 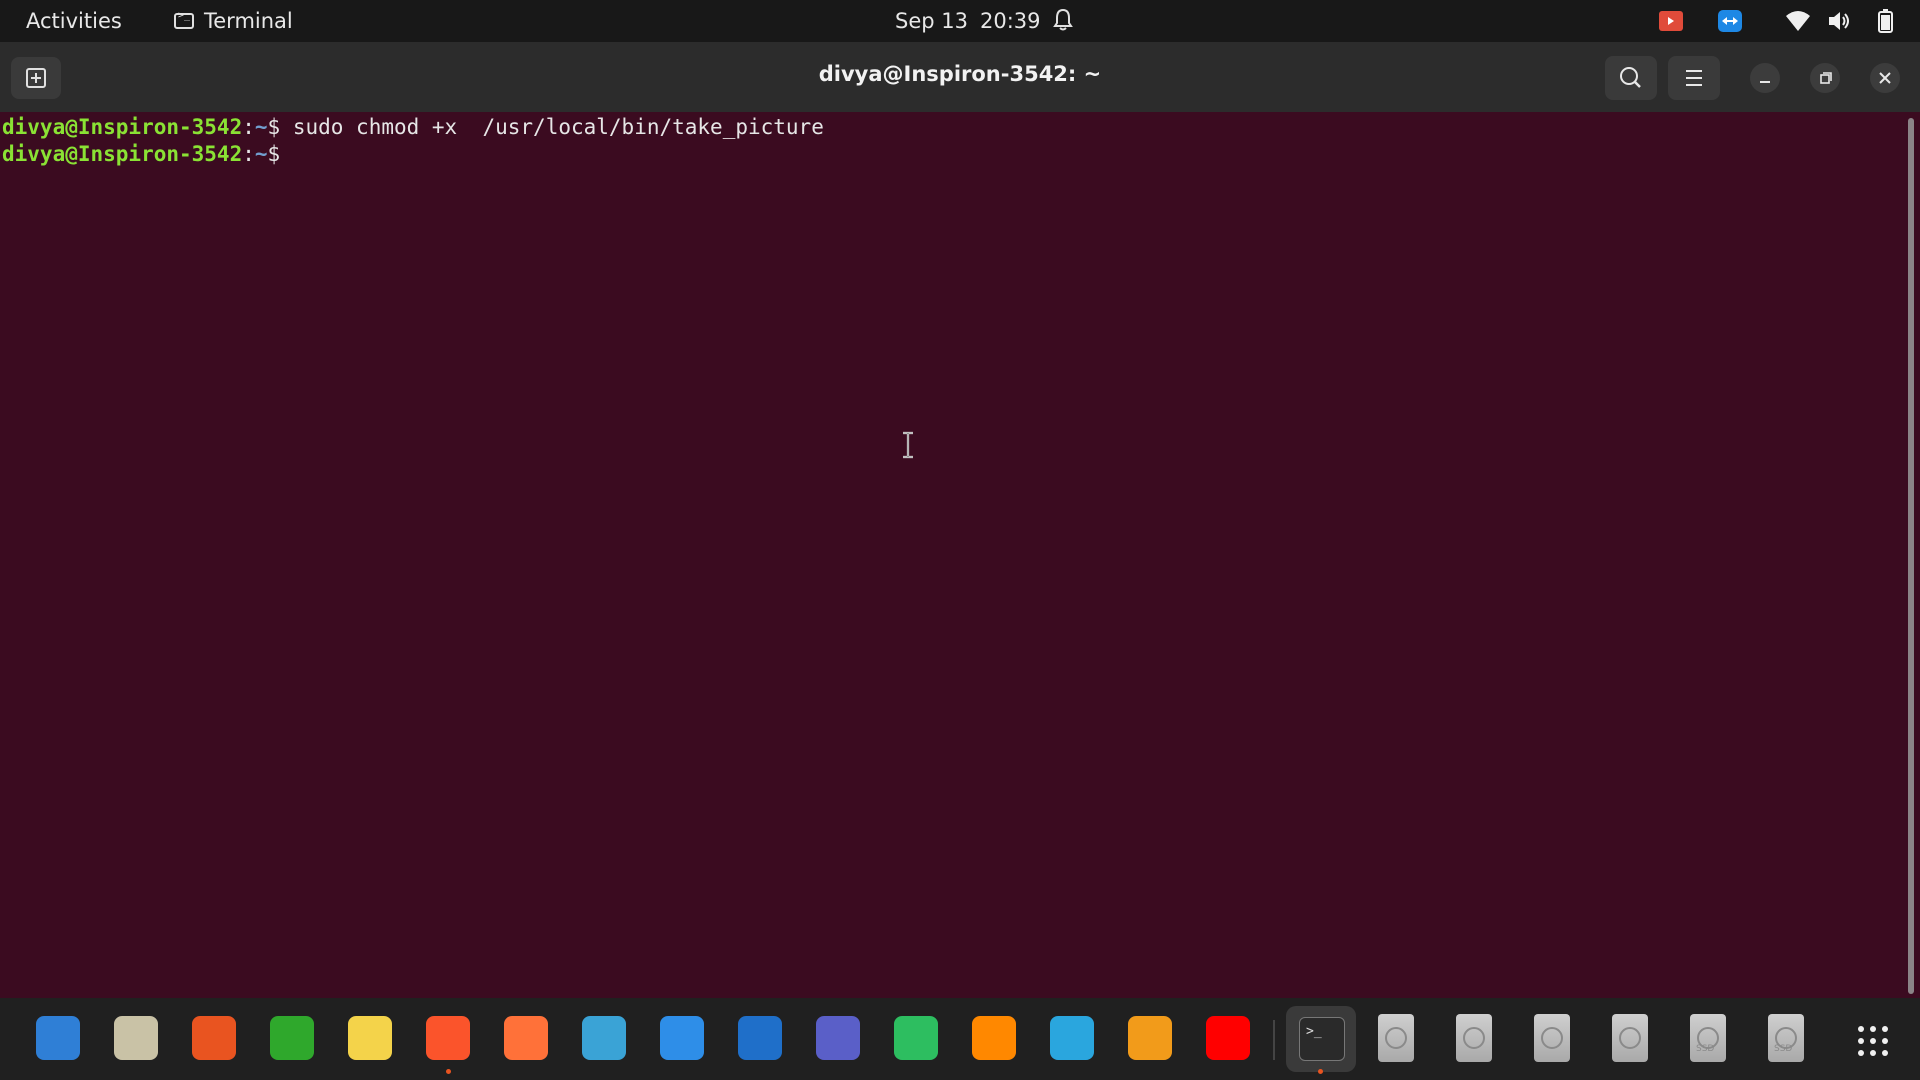 What do you see at coordinates (960, 77) in the screenshot?
I see `window-titlebar: divya@Inspiron-3542: ~` at bounding box center [960, 77].